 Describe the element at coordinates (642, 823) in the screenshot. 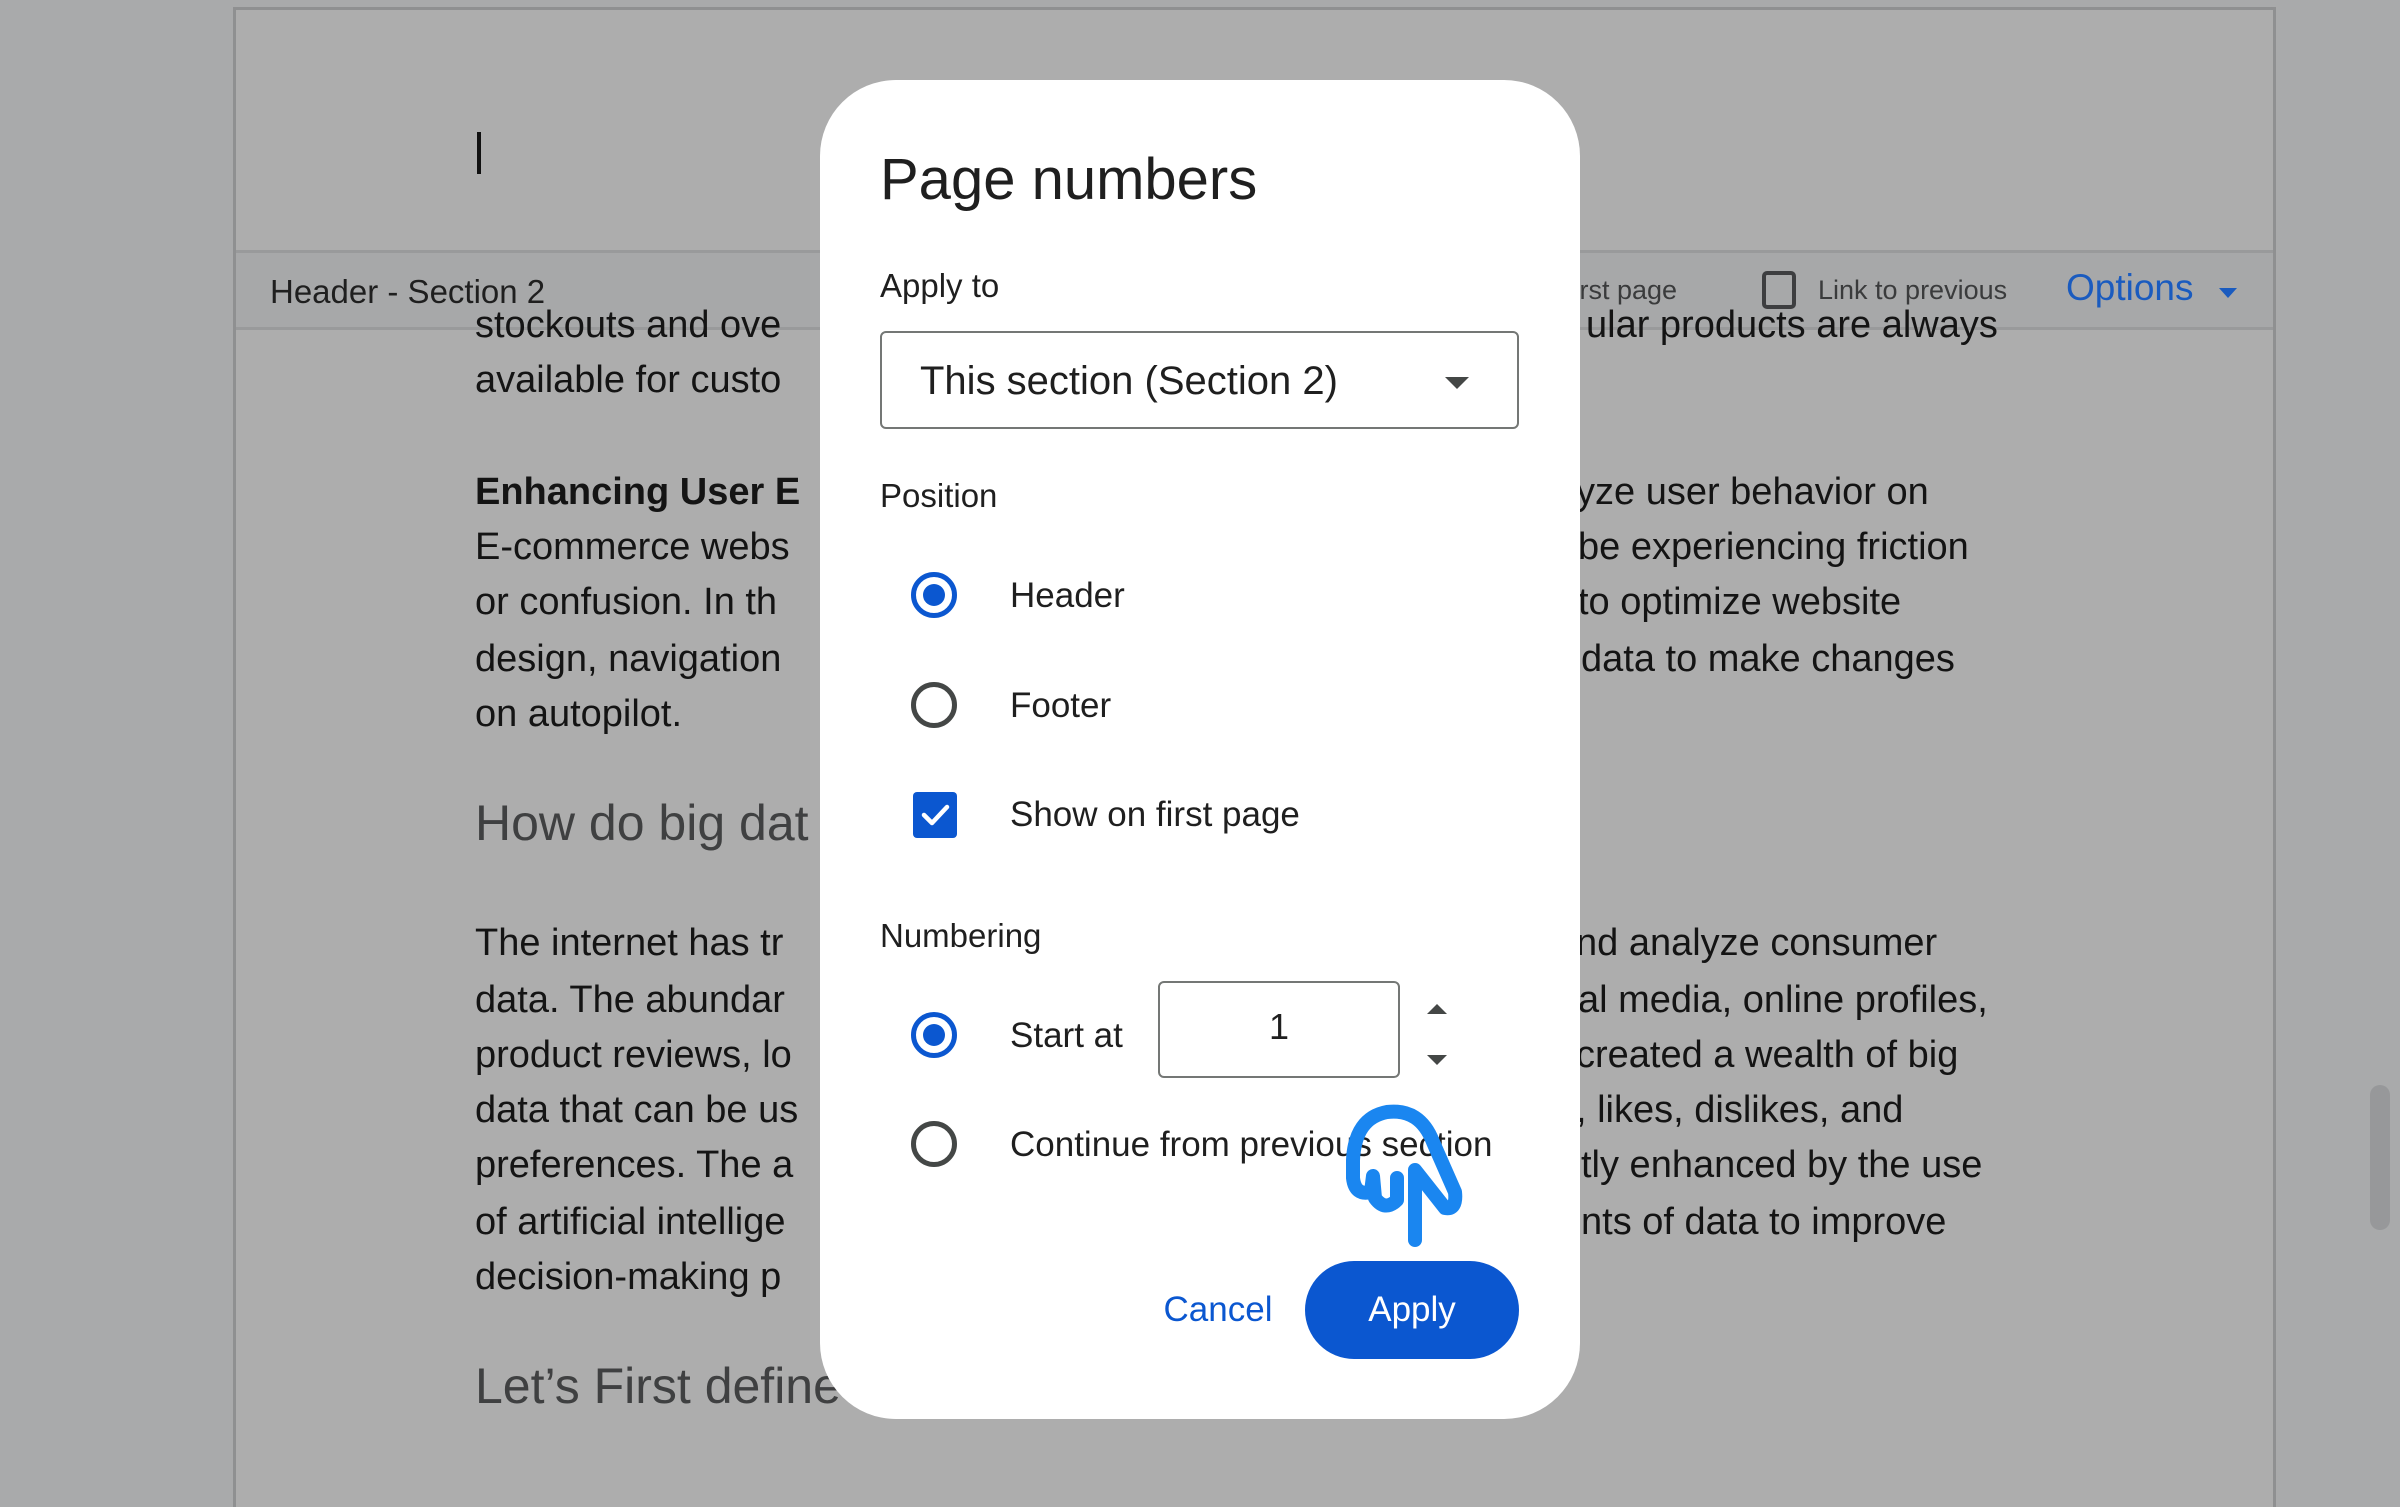

I see `document-heading: How do big dat` at that location.